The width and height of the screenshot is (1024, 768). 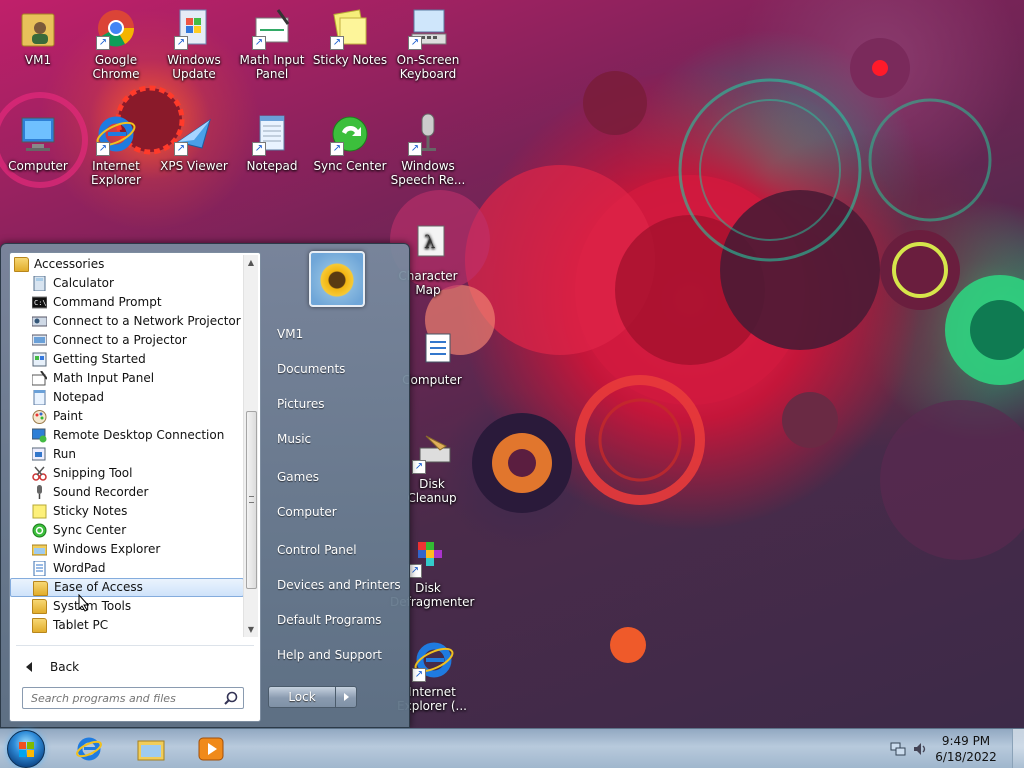 I want to click on program-item-sound-recorder: Sound Recorder, so click(x=127, y=492).